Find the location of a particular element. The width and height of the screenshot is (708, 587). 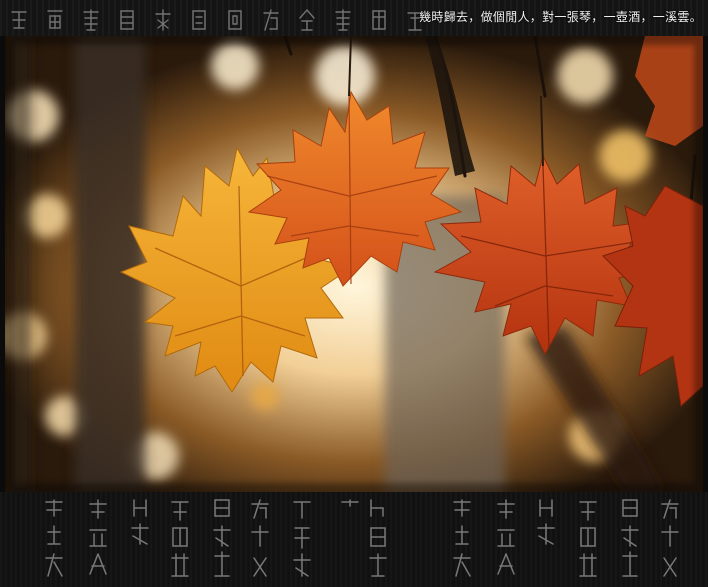

poem-tagline: 幾時歸去，做個閒人，對一張琴，一壺酒，一溪雲。 is located at coordinates (560, 17).